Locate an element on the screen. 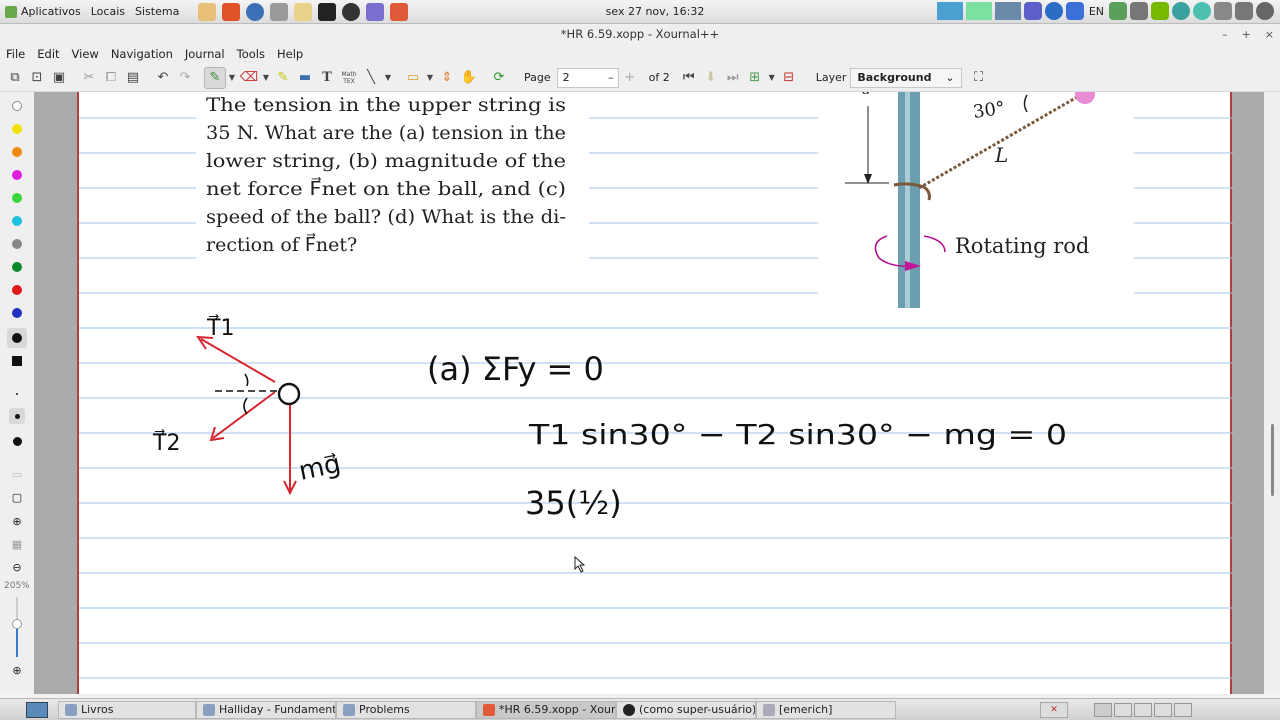  sync-icon is located at coordinates (1202, 11).